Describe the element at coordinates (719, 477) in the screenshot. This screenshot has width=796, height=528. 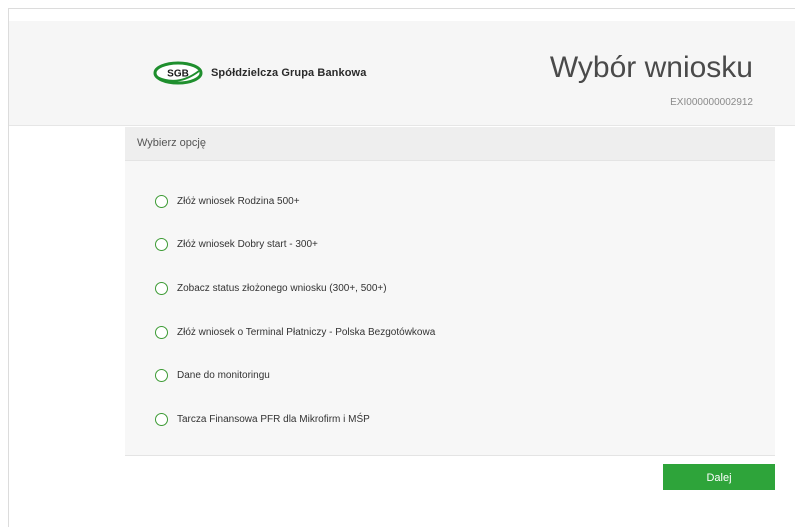
I see `next-button: Dalej` at that location.